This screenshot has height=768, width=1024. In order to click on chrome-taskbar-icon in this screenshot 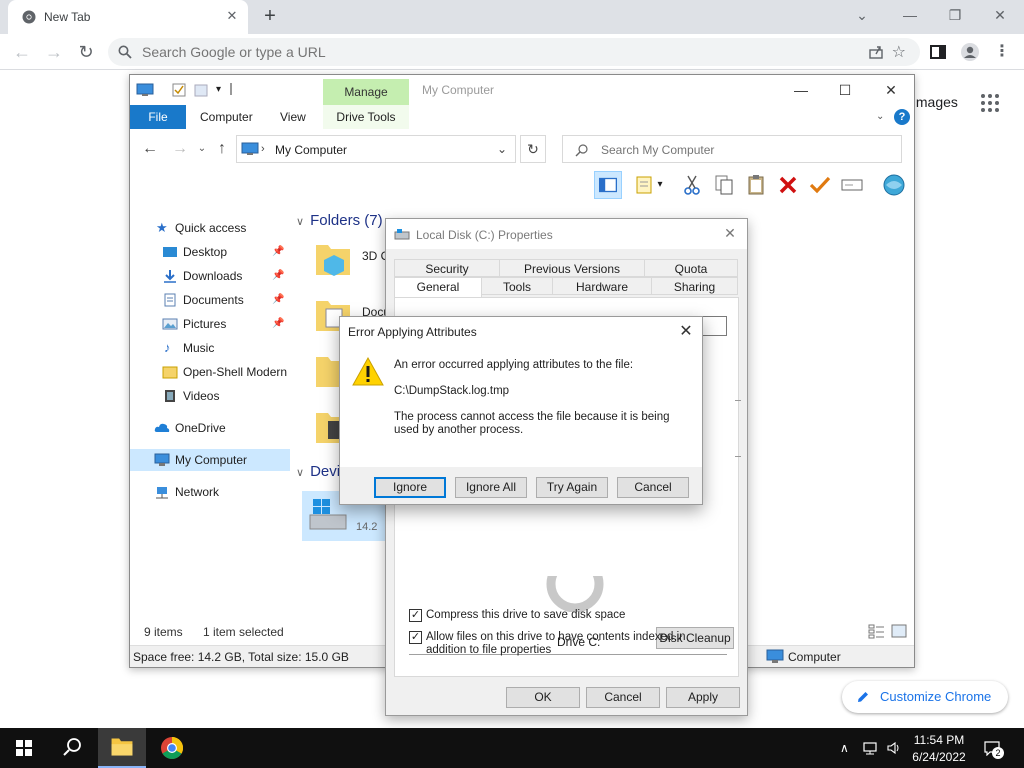, I will do `click(172, 748)`.